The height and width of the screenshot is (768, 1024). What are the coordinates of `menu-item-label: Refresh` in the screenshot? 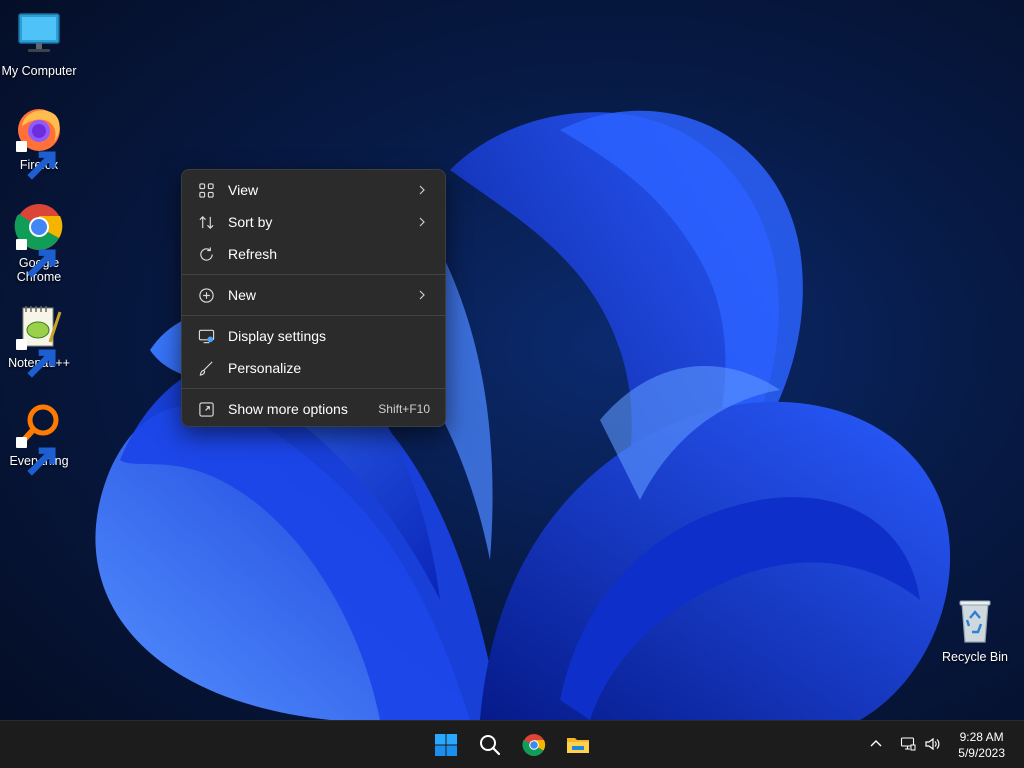 It's located at (253, 254).